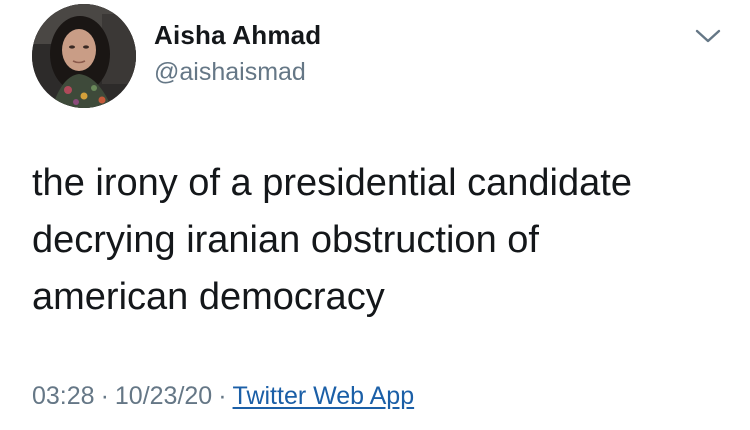  I want to click on tweet-date: 10/23/20, so click(163, 396).